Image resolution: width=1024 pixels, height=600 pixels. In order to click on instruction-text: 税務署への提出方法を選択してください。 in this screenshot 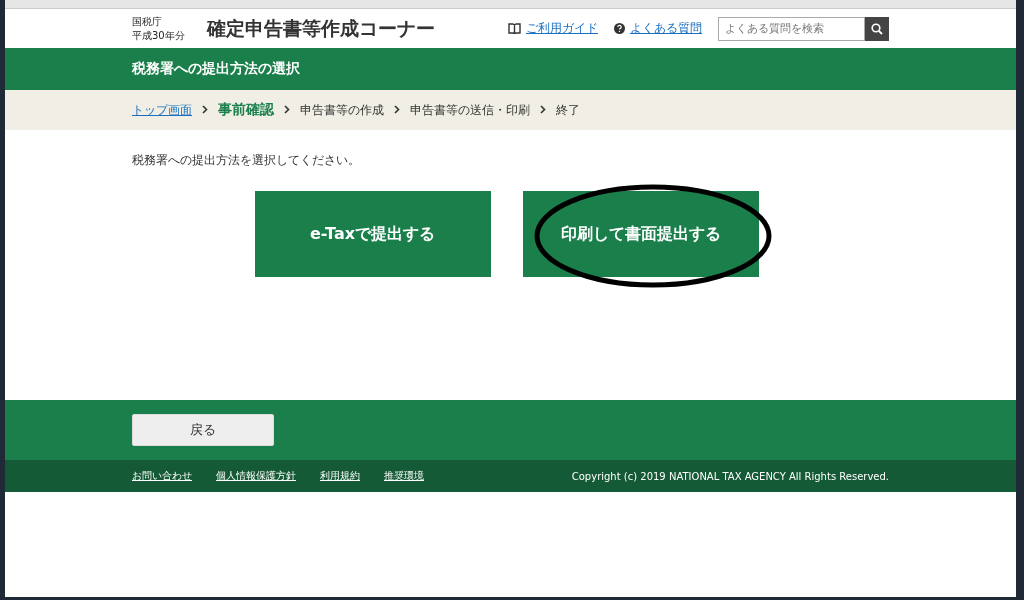, I will do `click(246, 160)`.